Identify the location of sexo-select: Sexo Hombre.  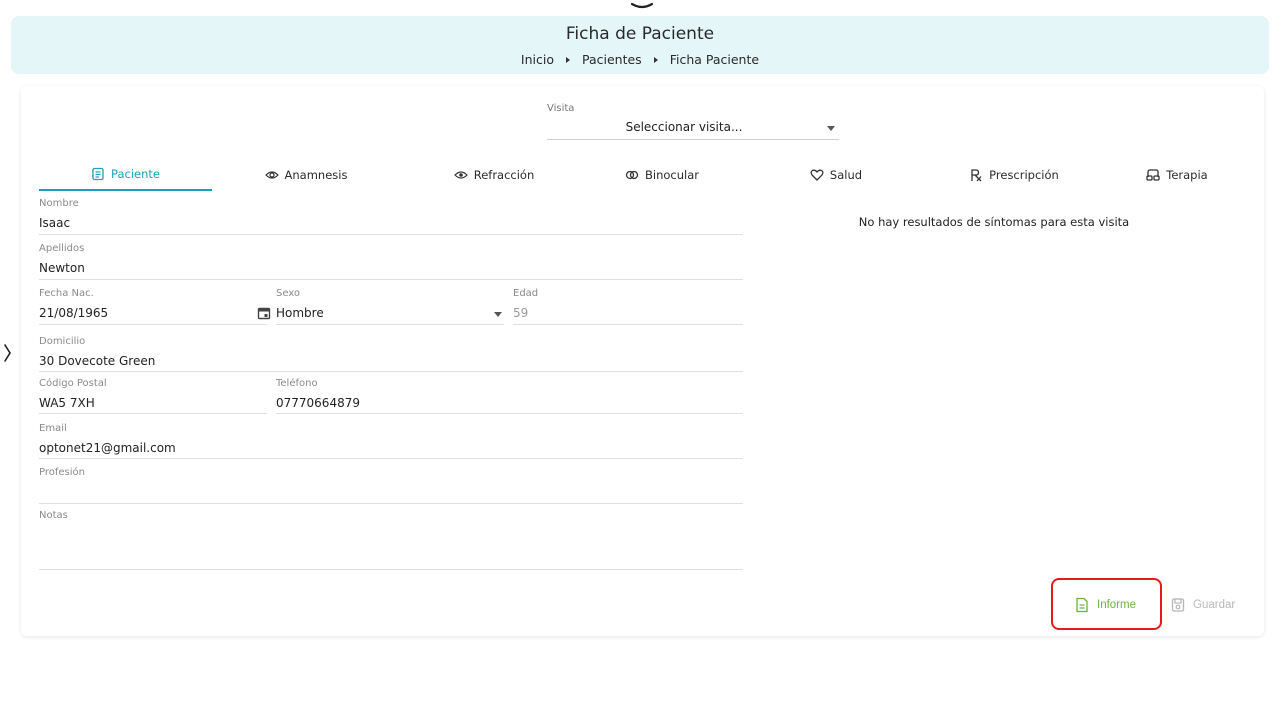
(390, 306).